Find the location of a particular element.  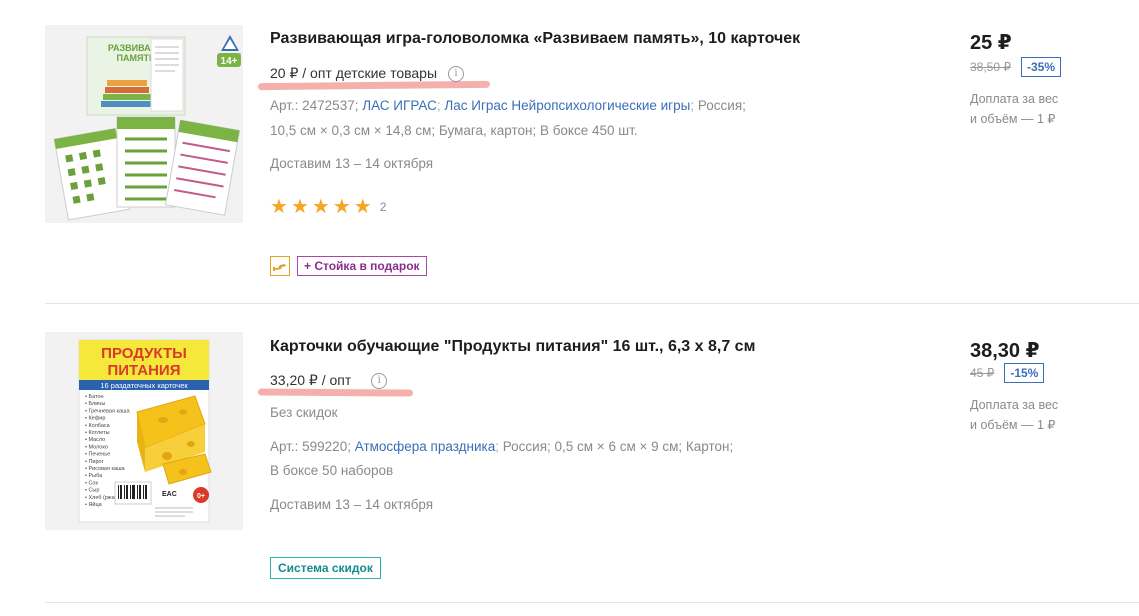

image-list-item: • Рыба is located at coordinates (94, 476).